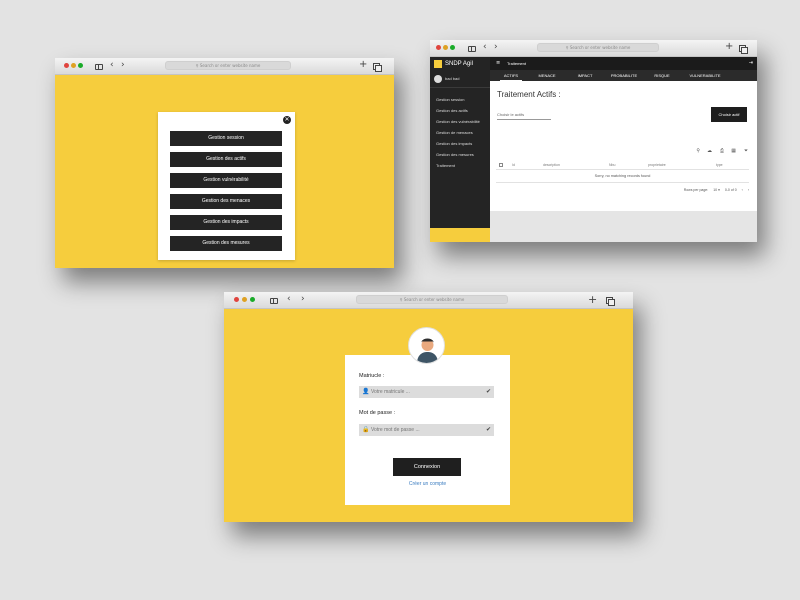  Describe the element at coordinates (452, 110) in the screenshot. I see `sidebar-item-actifs: Gestion des actifs` at that location.